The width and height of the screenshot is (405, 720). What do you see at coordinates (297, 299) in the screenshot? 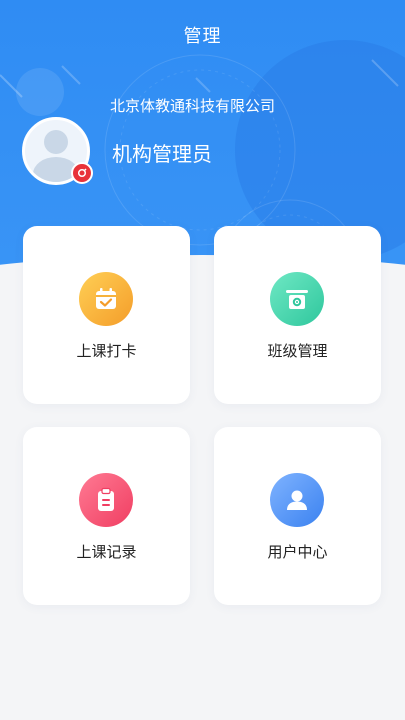
I see `class-board-icon` at bounding box center [297, 299].